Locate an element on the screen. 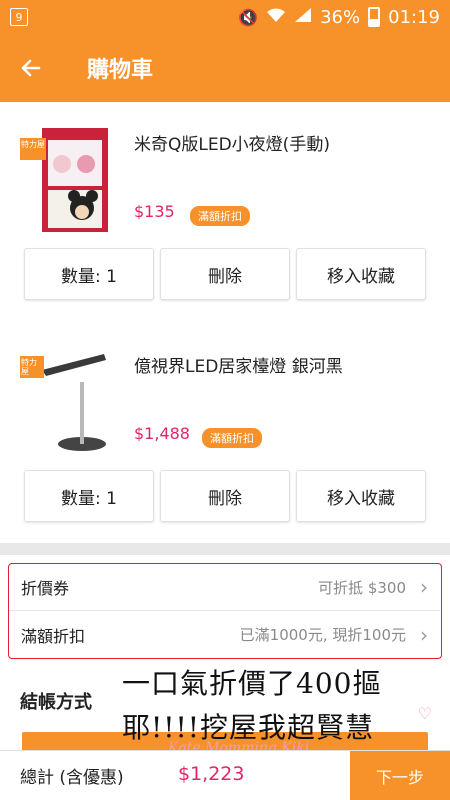 The image size is (450, 800). coupon-label: 折價券 is located at coordinates (45, 588).